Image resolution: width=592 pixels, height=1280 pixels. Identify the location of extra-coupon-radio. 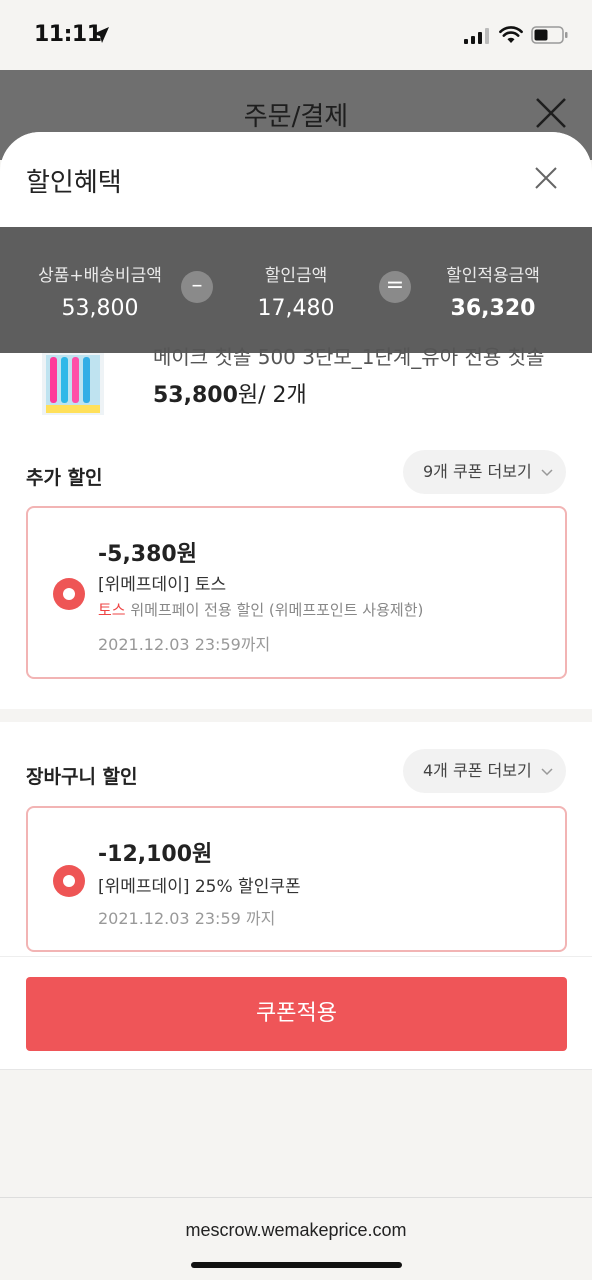
(69, 594).